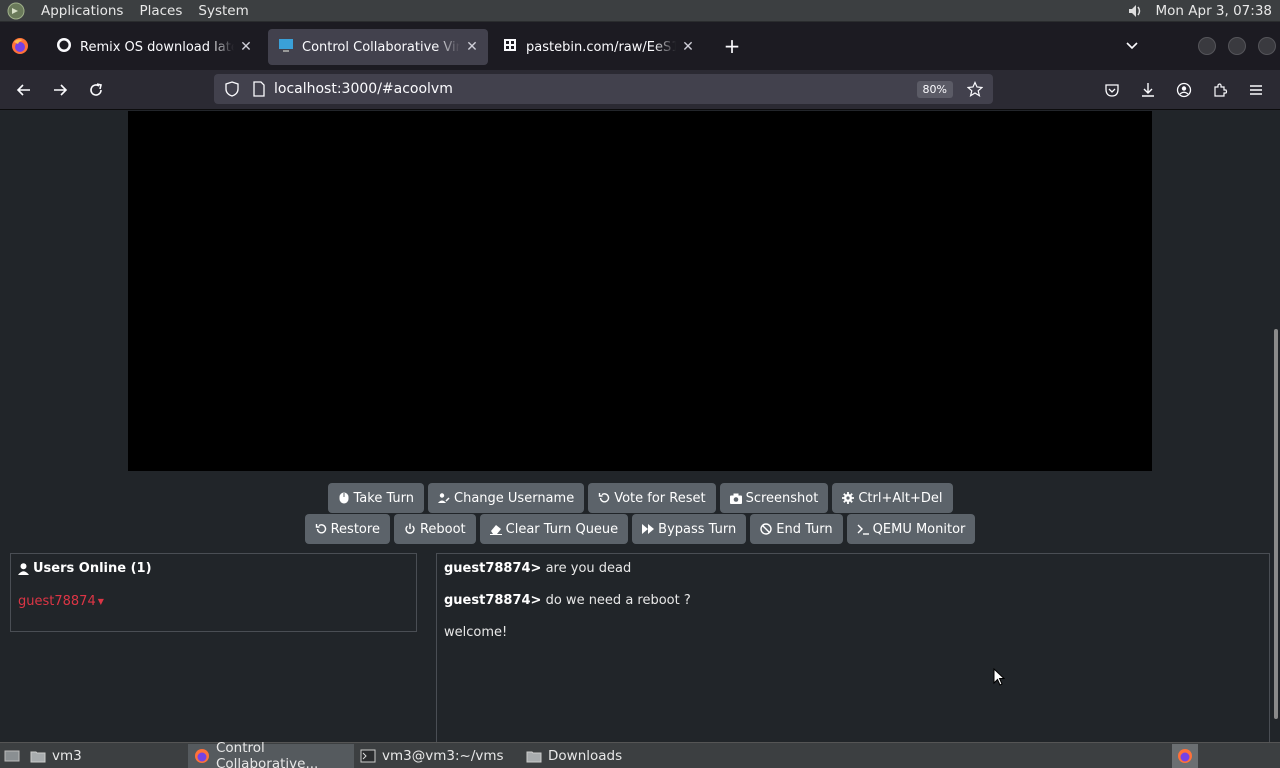 This screenshot has height=768, width=1280. What do you see at coordinates (1132, 46) in the screenshot?
I see `list-all-tabs-icon` at bounding box center [1132, 46].